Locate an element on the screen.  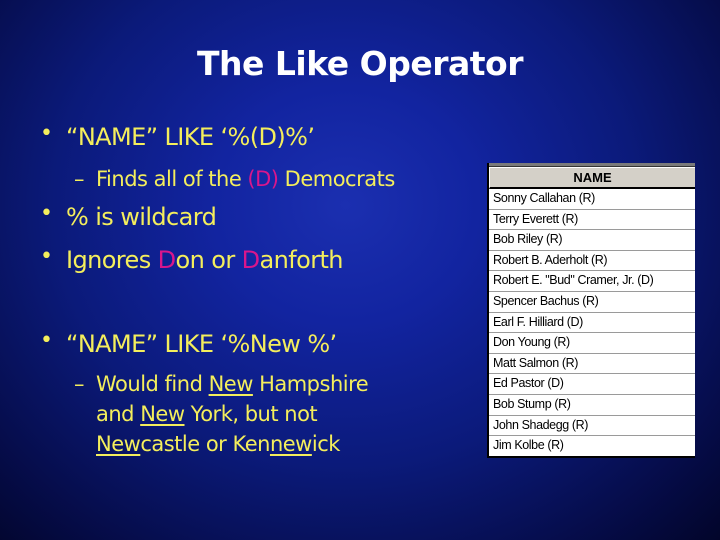
sub-text: and is located at coordinates (118, 414).